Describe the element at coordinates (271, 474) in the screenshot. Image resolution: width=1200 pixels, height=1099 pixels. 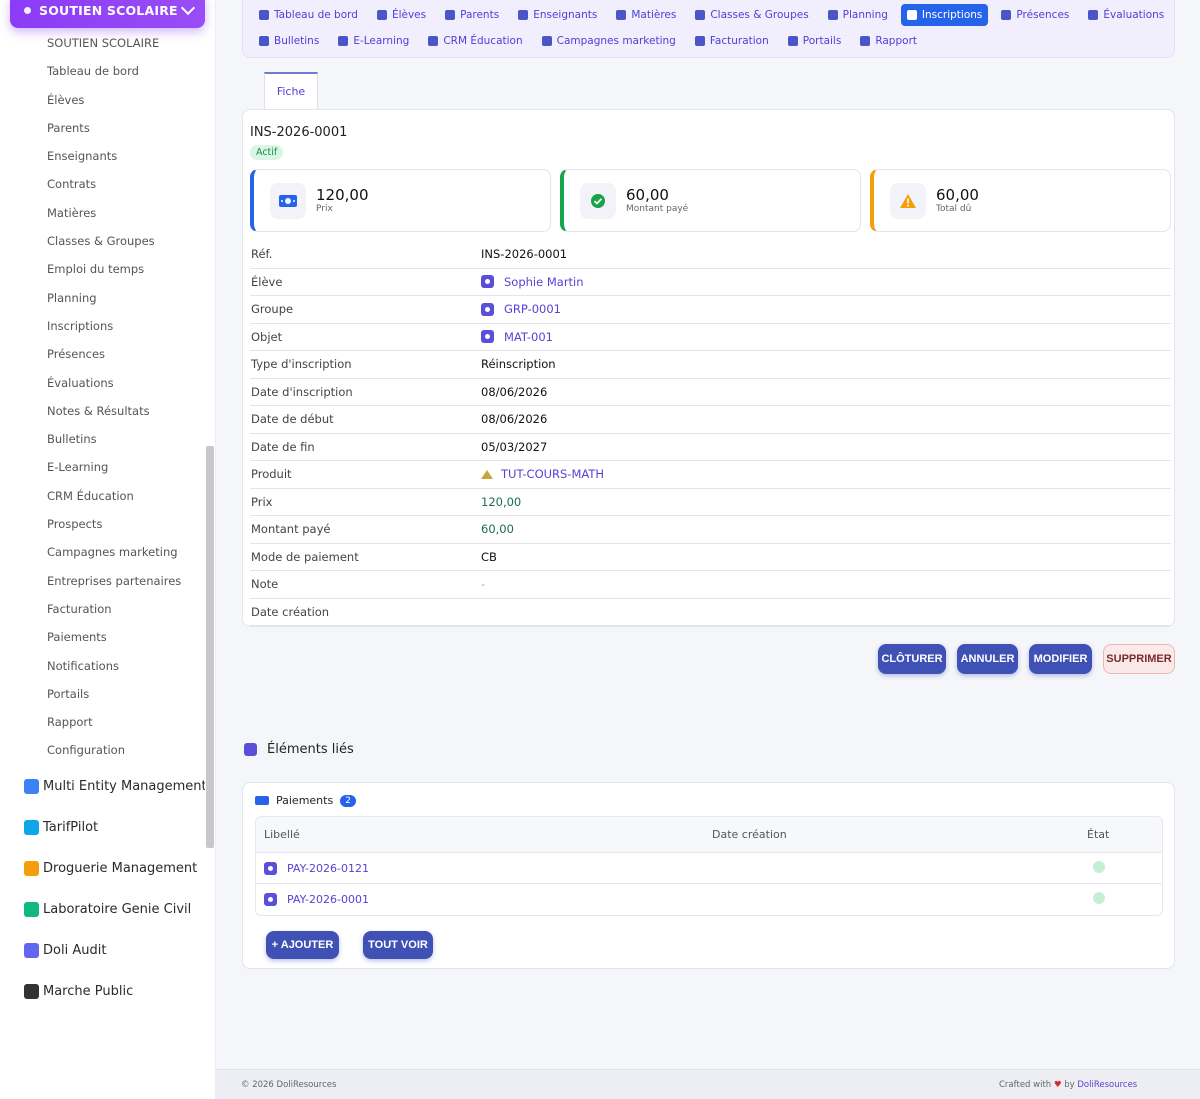
I see `field-label: Produit` at that location.